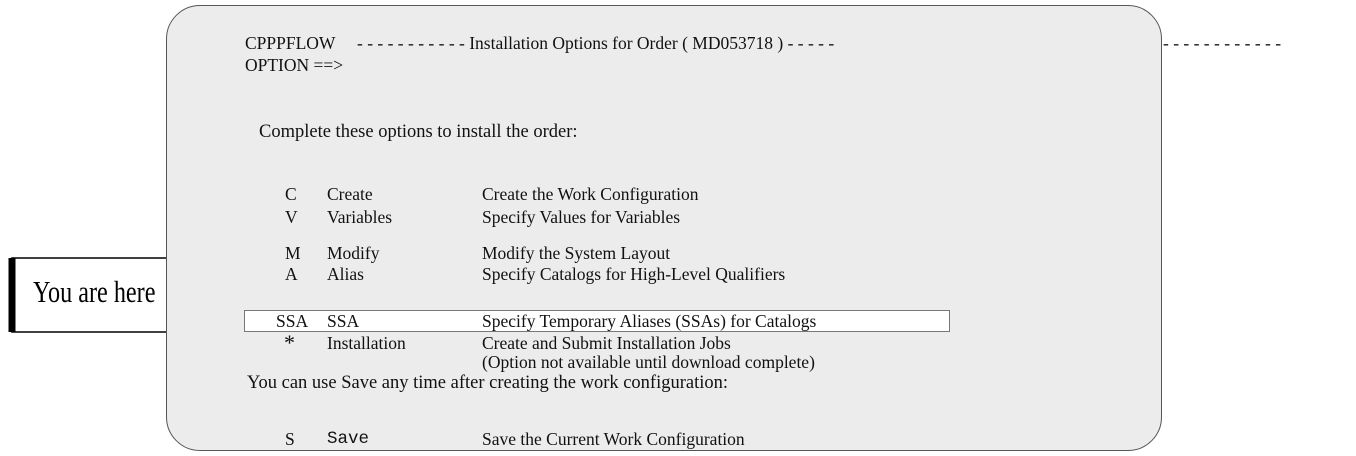 This screenshot has height=456, width=1356. What do you see at coordinates (613, 439) in the screenshot?
I see `option-description: Save the Current Work Configuration` at bounding box center [613, 439].